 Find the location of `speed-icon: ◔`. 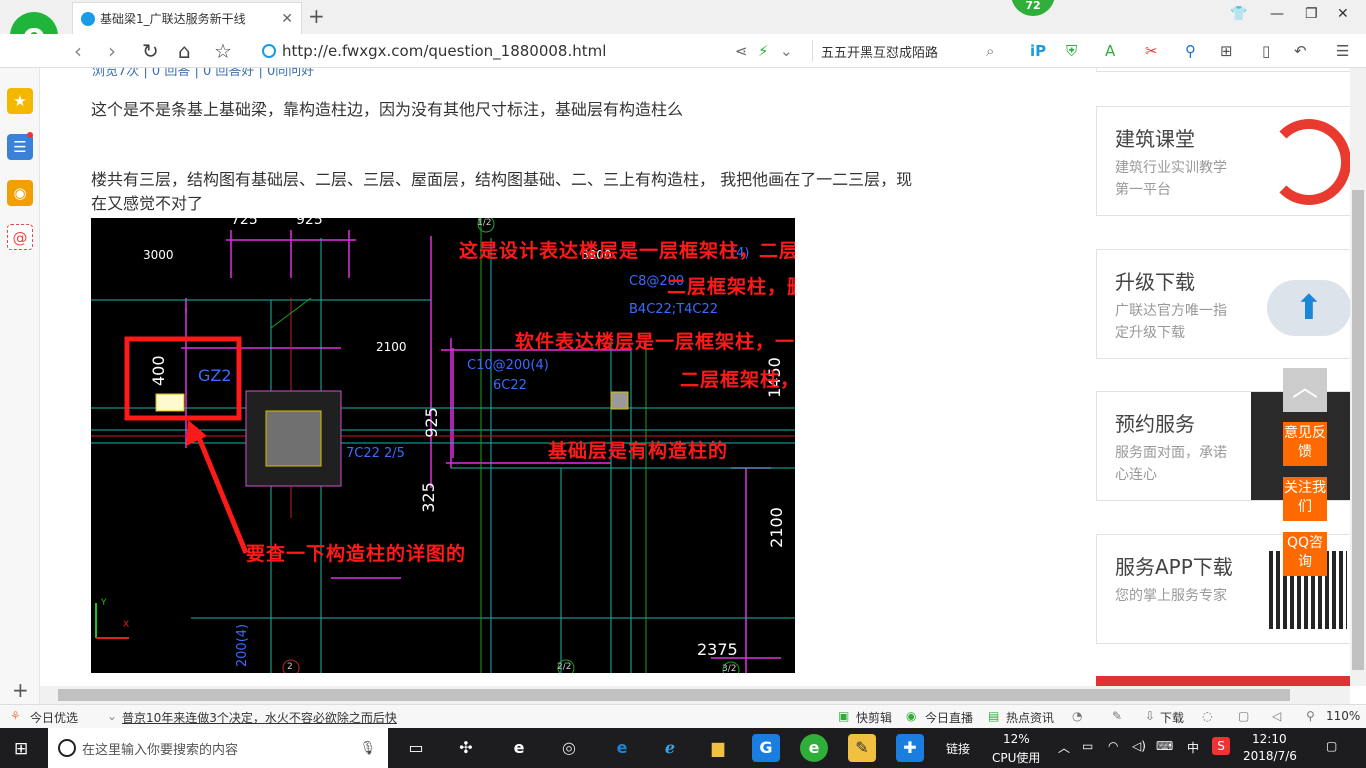

speed-icon: ◔ is located at coordinates (1077, 716).